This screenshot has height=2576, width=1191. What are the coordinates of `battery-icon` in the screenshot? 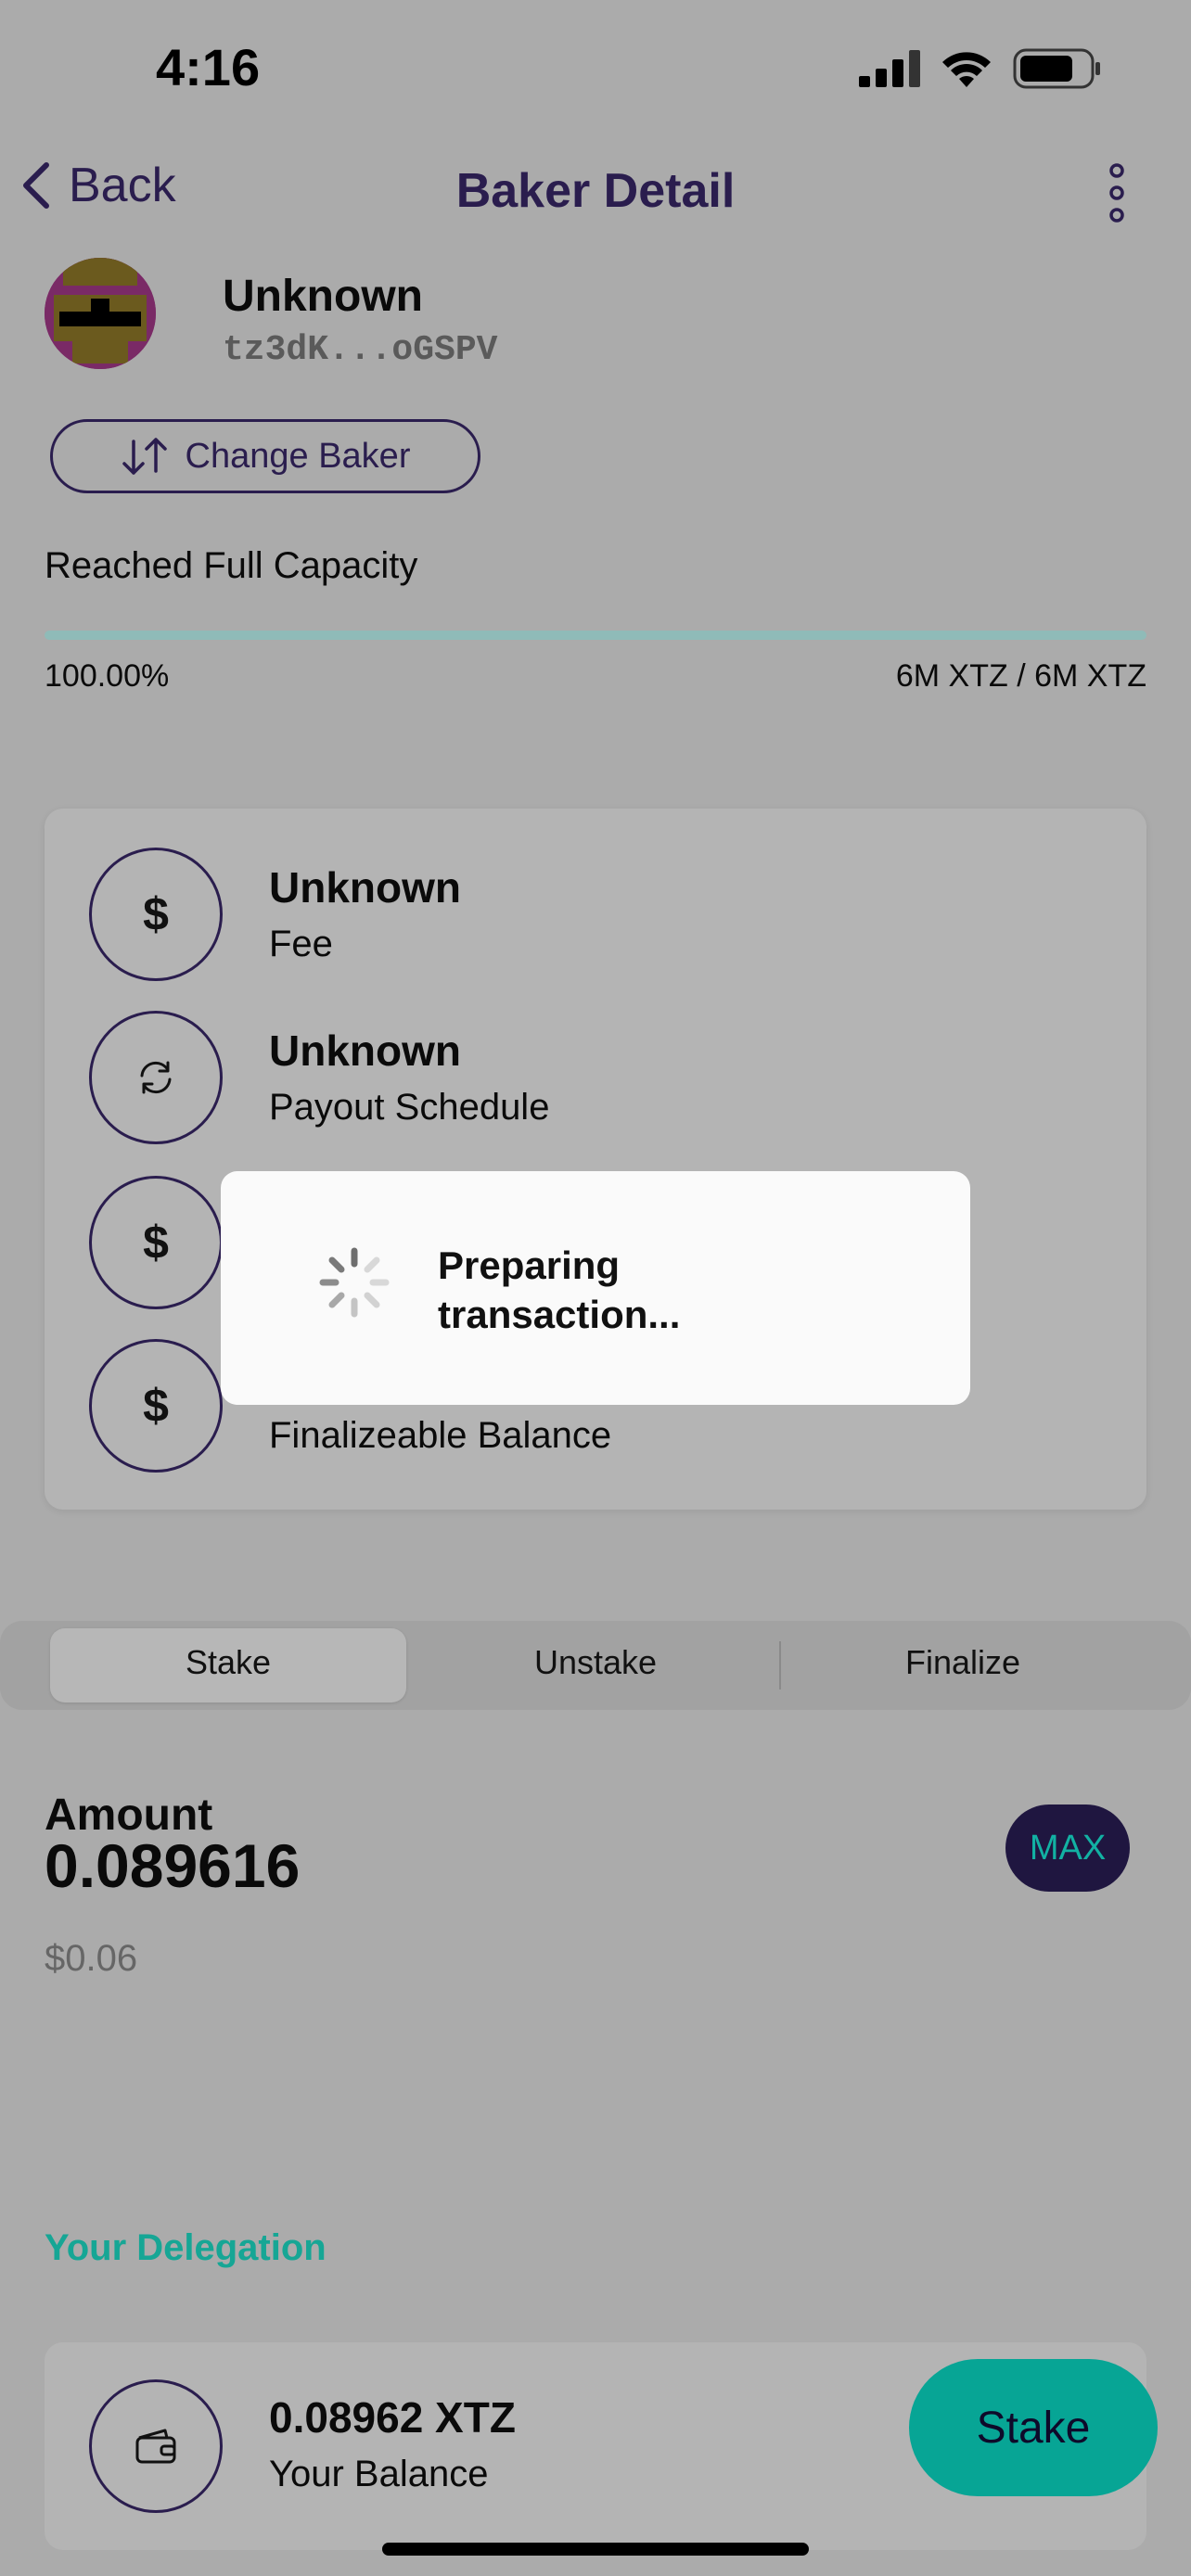 It's located at (1056, 68).